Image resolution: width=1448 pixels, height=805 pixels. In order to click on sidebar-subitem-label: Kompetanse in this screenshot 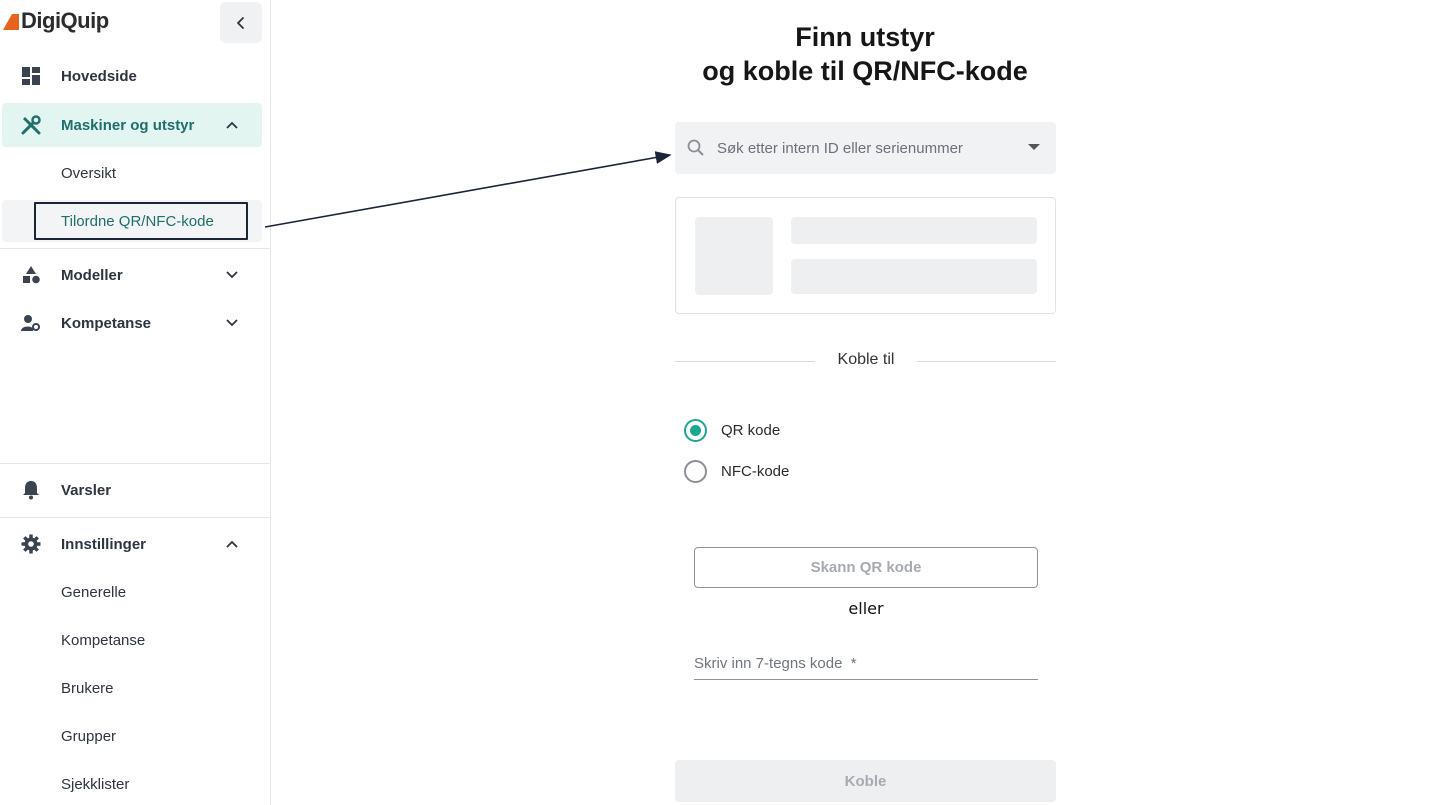, I will do `click(103, 640)`.